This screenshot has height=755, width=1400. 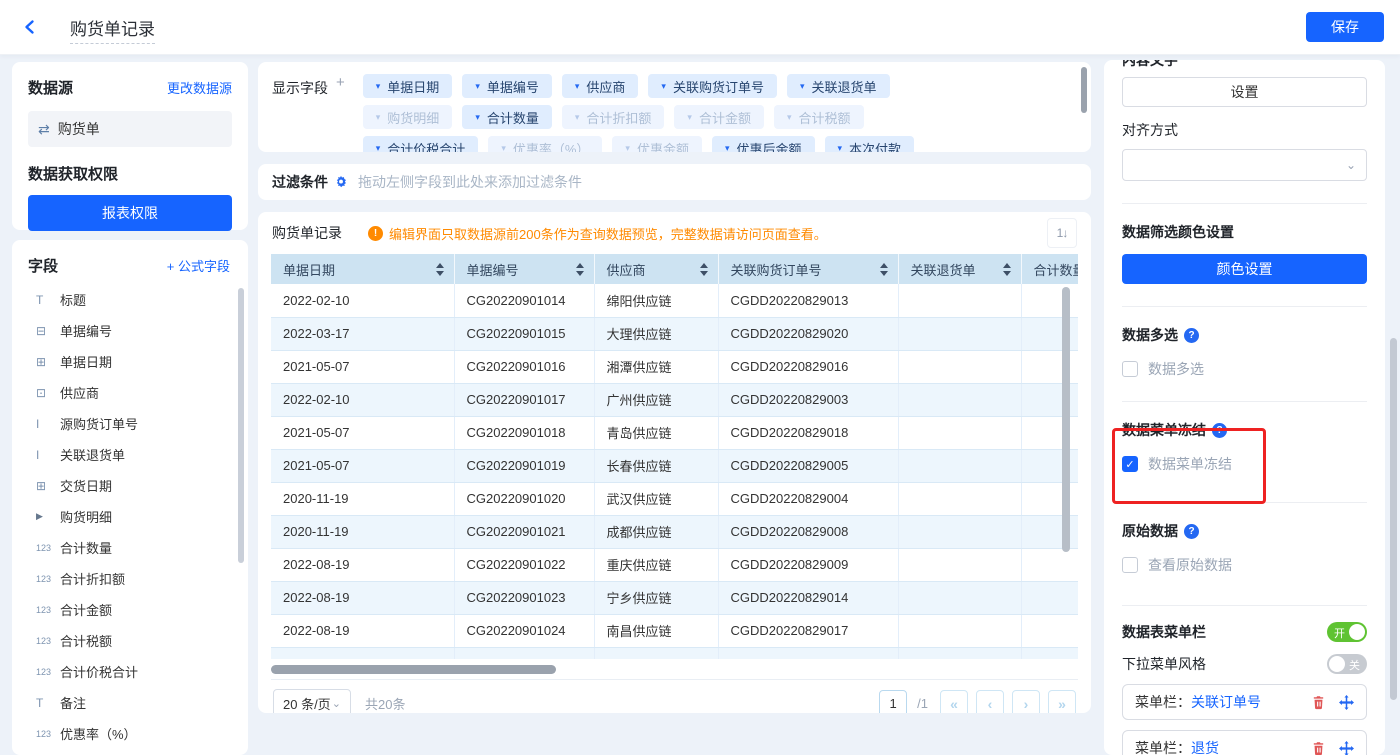 What do you see at coordinates (1244, 92) in the screenshot?
I see `content-set-button: 设置` at bounding box center [1244, 92].